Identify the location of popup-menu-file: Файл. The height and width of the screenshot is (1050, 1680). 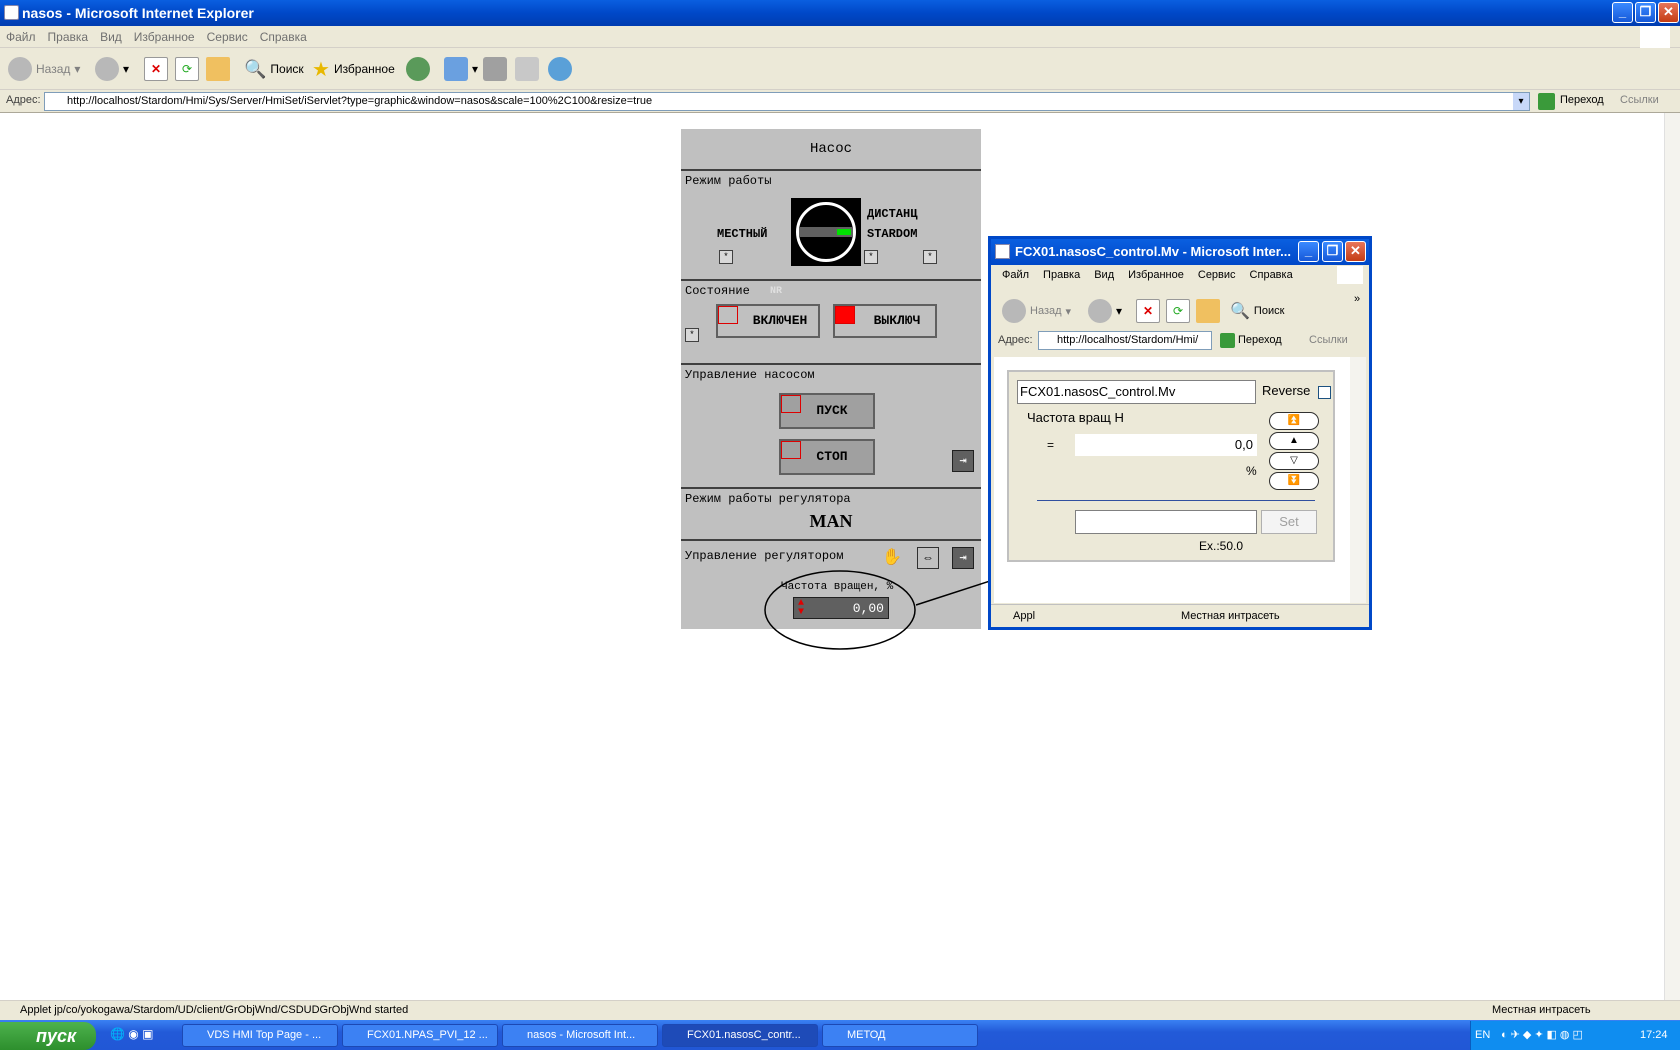
(1015, 275).